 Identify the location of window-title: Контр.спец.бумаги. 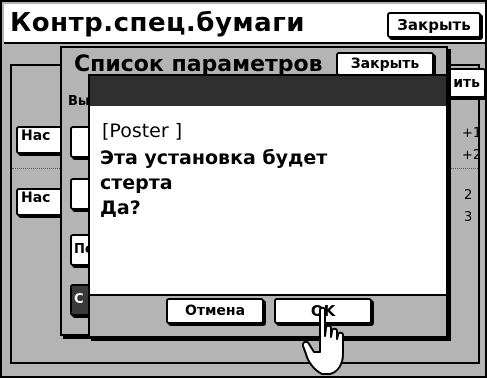
(157, 23).